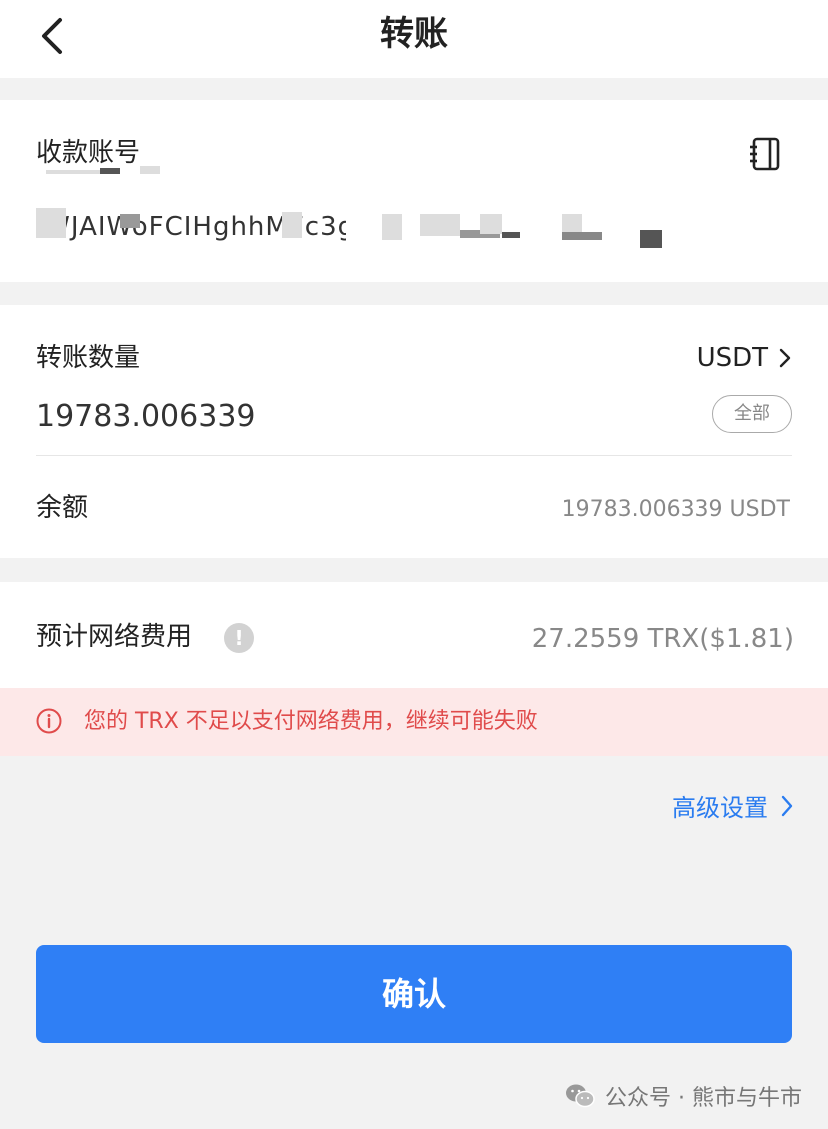  What do you see at coordinates (703, 1098) in the screenshot?
I see `watermark-text: 公众号 · 熊市与牛市` at bounding box center [703, 1098].